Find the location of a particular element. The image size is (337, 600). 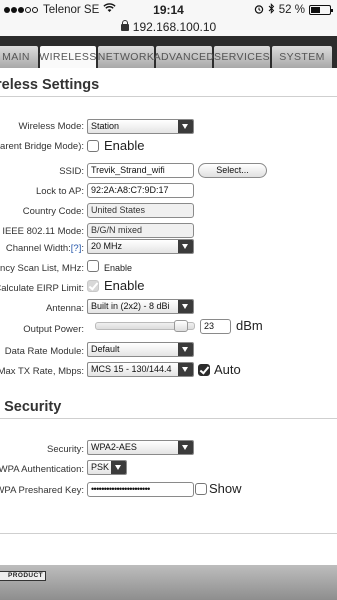

antenna-label: Antenna: is located at coordinates (64, 308).